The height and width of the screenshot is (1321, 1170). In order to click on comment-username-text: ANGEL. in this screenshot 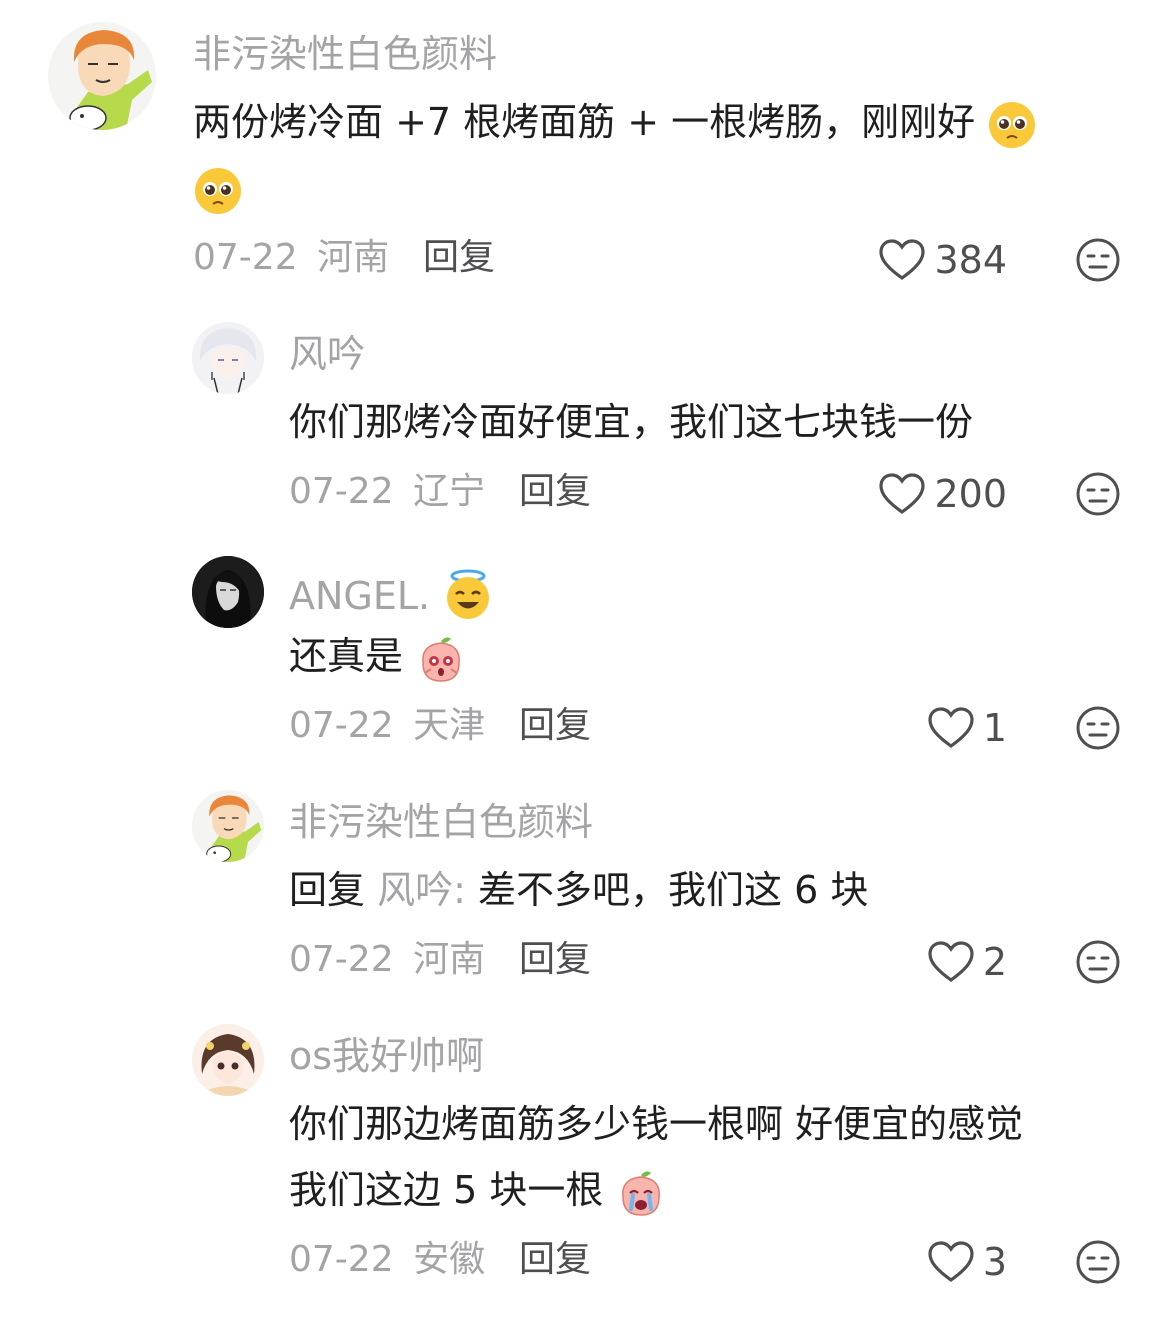, I will do `click(360, 596)`.